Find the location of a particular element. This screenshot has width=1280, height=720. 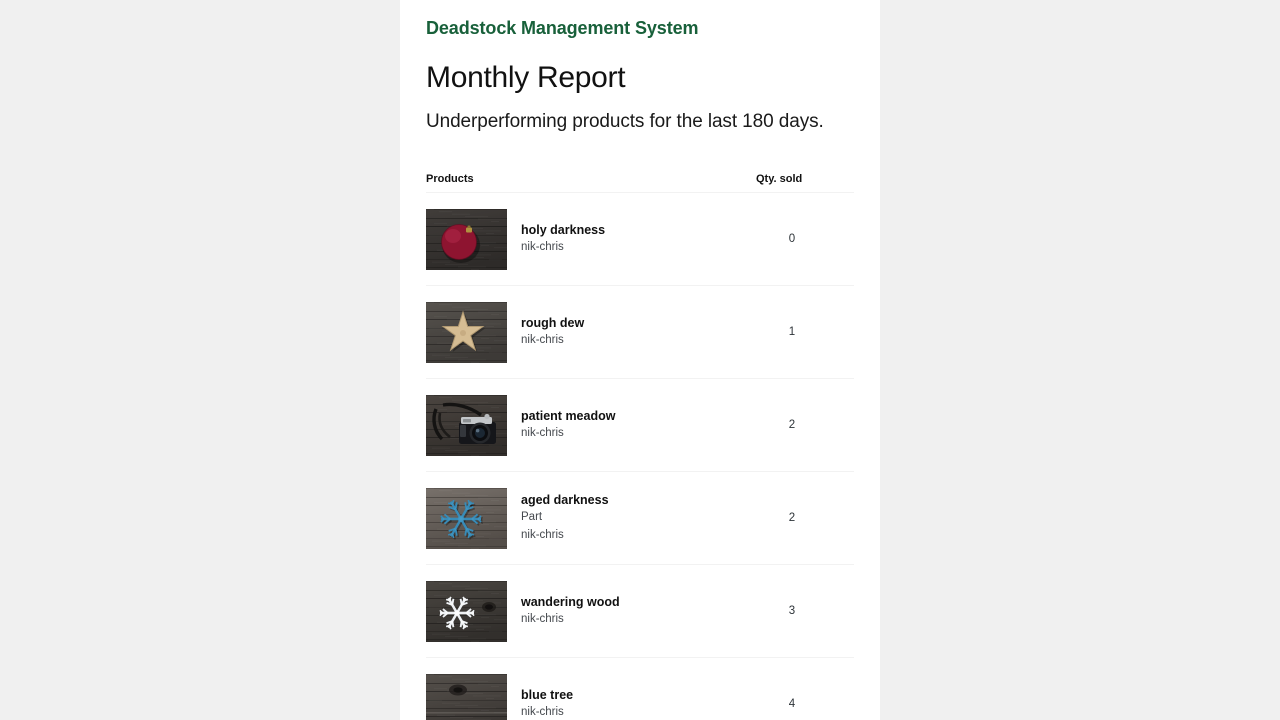

page-title: Monthly Report is located at coordinates (526, 77).